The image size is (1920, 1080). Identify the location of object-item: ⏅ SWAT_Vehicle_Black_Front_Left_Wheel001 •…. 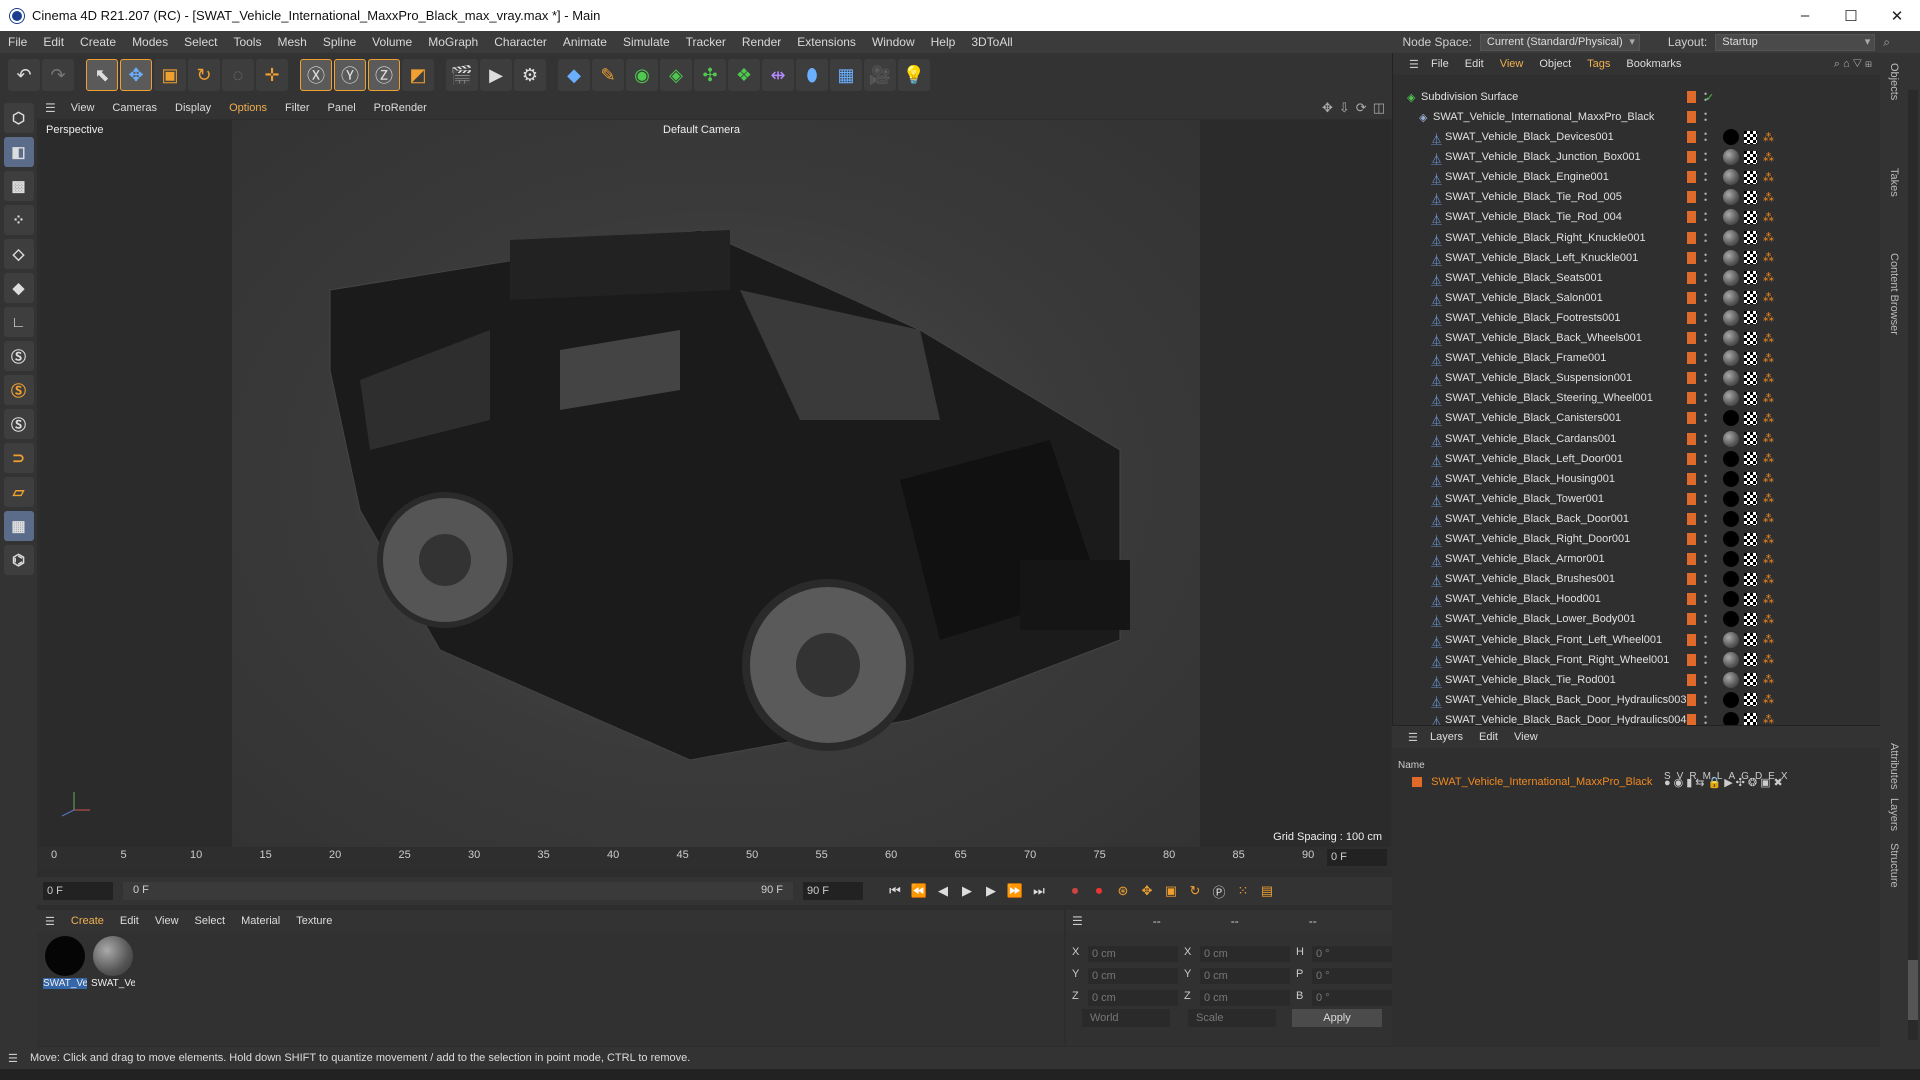
(1637, 640).